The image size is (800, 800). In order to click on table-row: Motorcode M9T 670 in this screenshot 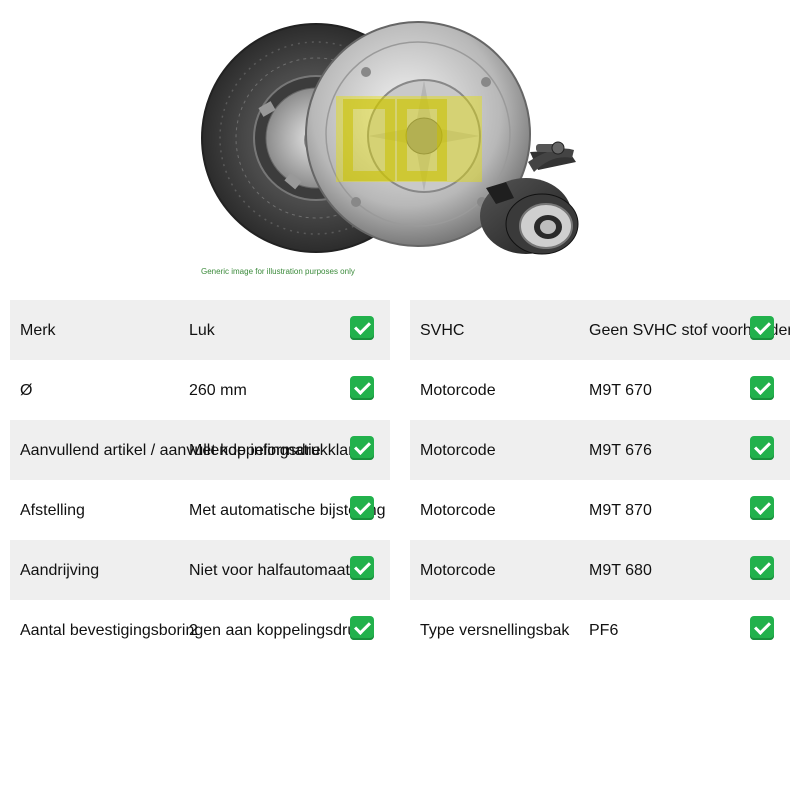, I will do `click(600, 390)`.